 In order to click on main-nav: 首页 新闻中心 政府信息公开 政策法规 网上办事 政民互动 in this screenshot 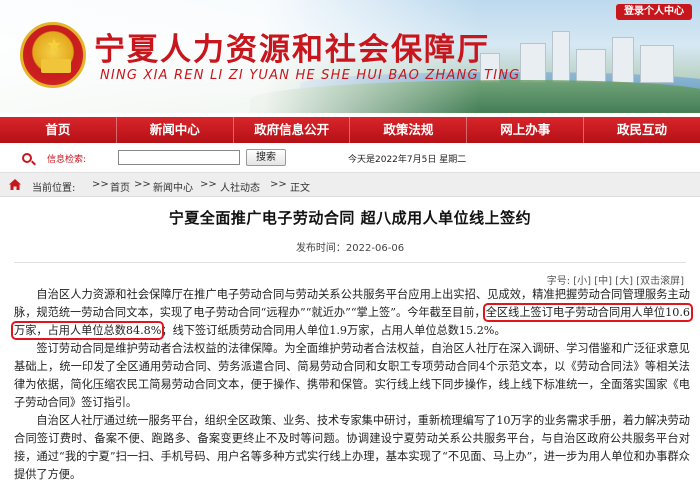, I will do `click(350, 130)`.